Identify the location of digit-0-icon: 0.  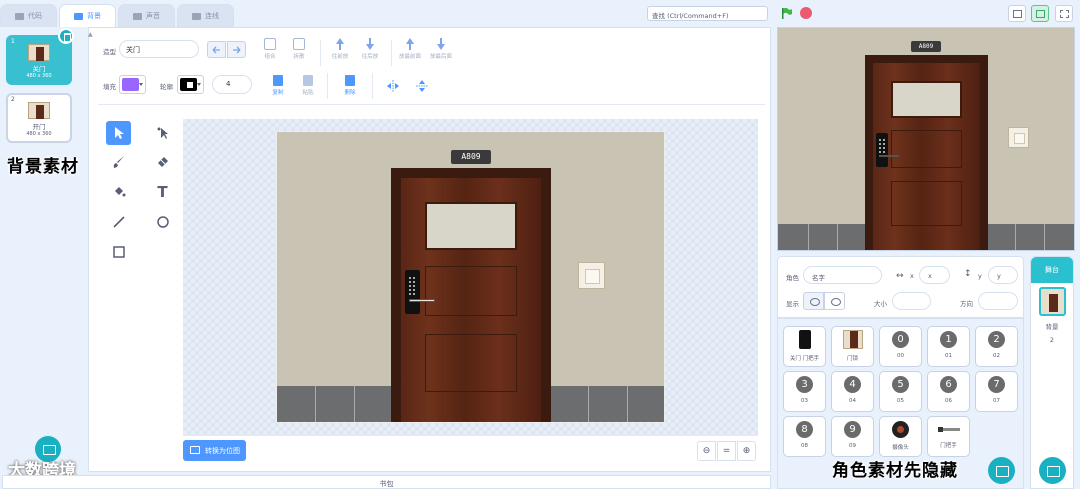
(900, 339).